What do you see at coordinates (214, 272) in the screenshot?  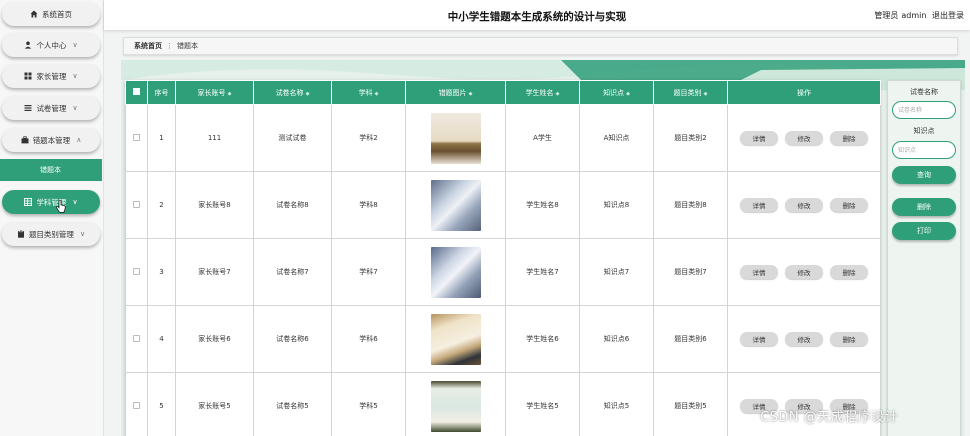 I see `cell-parent-account: 家长账号7` at bounding box center [214, 272].